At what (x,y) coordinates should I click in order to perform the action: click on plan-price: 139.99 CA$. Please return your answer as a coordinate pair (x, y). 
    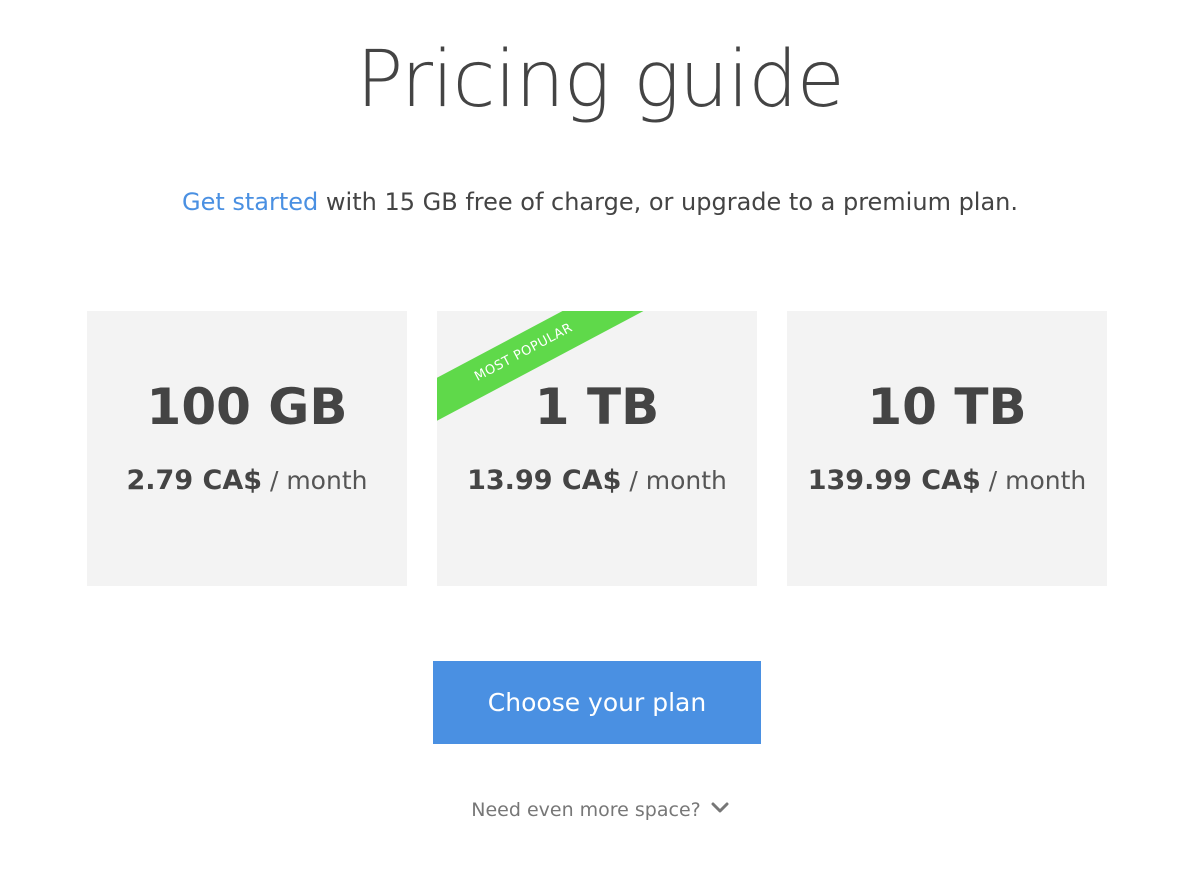
    Looking at the image, I should click on (894, 480).